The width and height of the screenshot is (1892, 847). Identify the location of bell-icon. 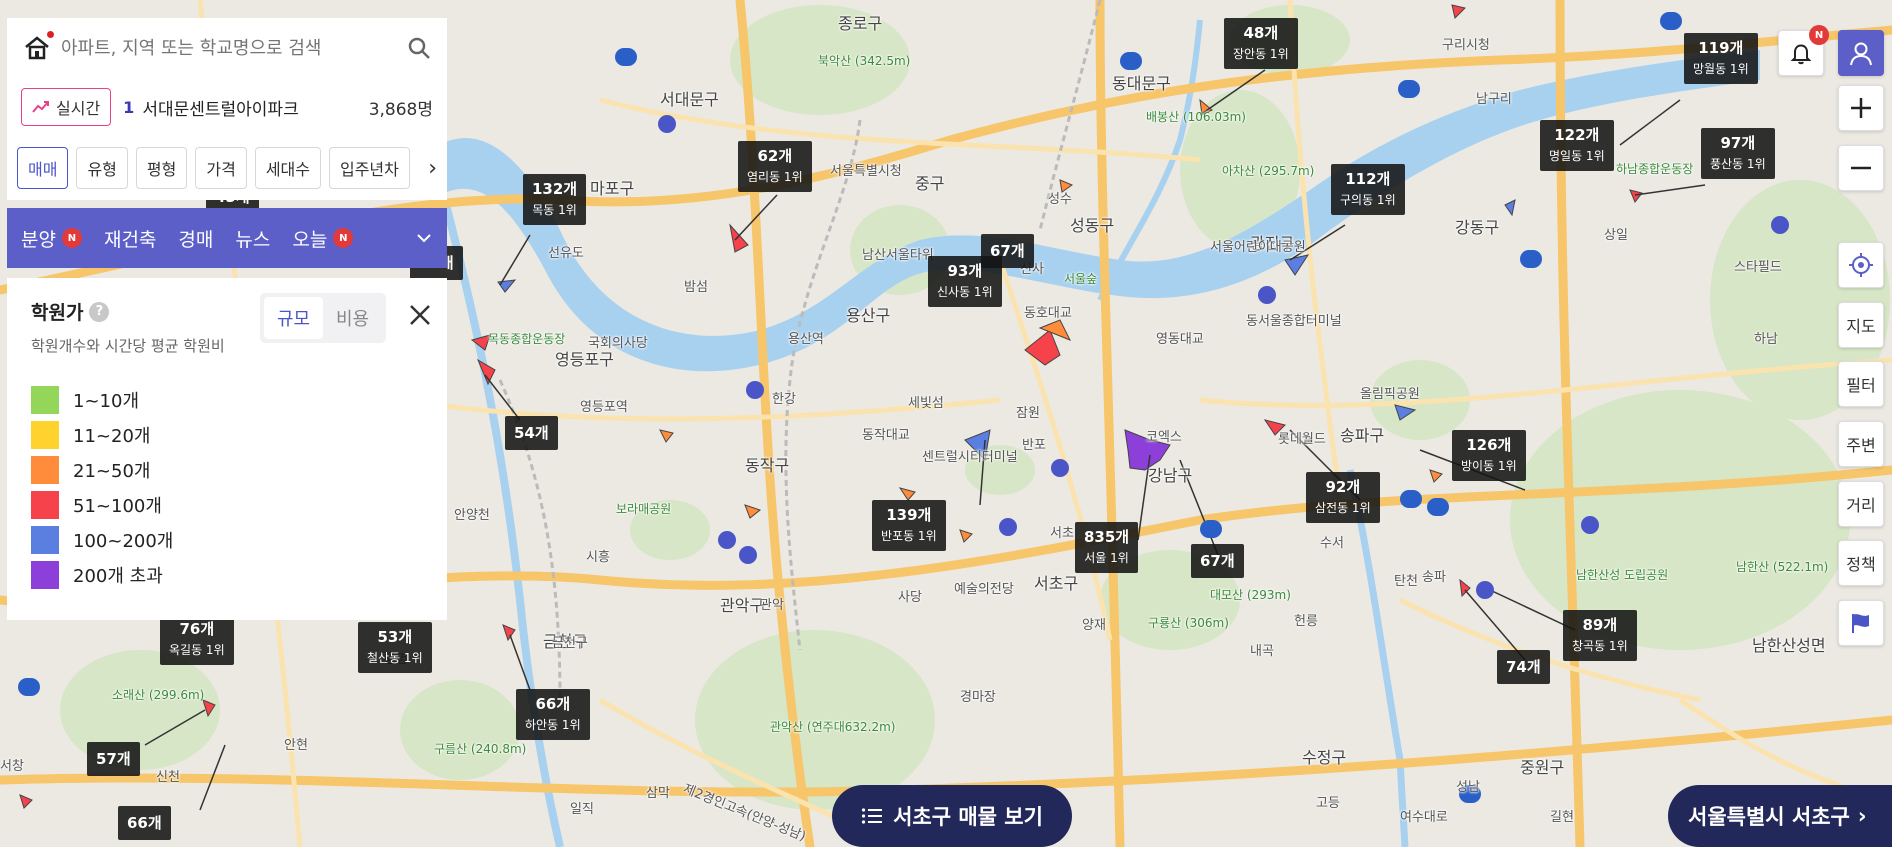
(1801, 54).